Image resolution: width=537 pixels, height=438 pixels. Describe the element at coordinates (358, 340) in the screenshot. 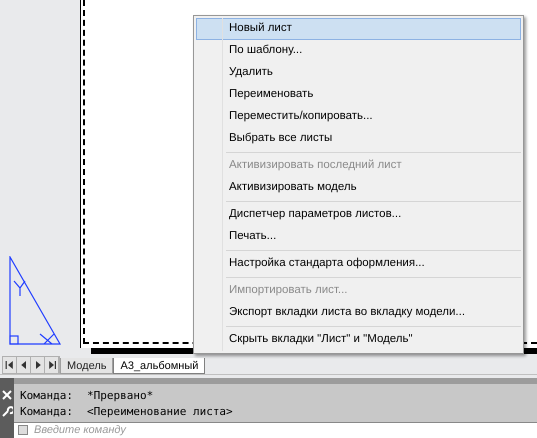

I see `menu-item: Скрыть вкладки "Лист" и "Модель"` at that location.